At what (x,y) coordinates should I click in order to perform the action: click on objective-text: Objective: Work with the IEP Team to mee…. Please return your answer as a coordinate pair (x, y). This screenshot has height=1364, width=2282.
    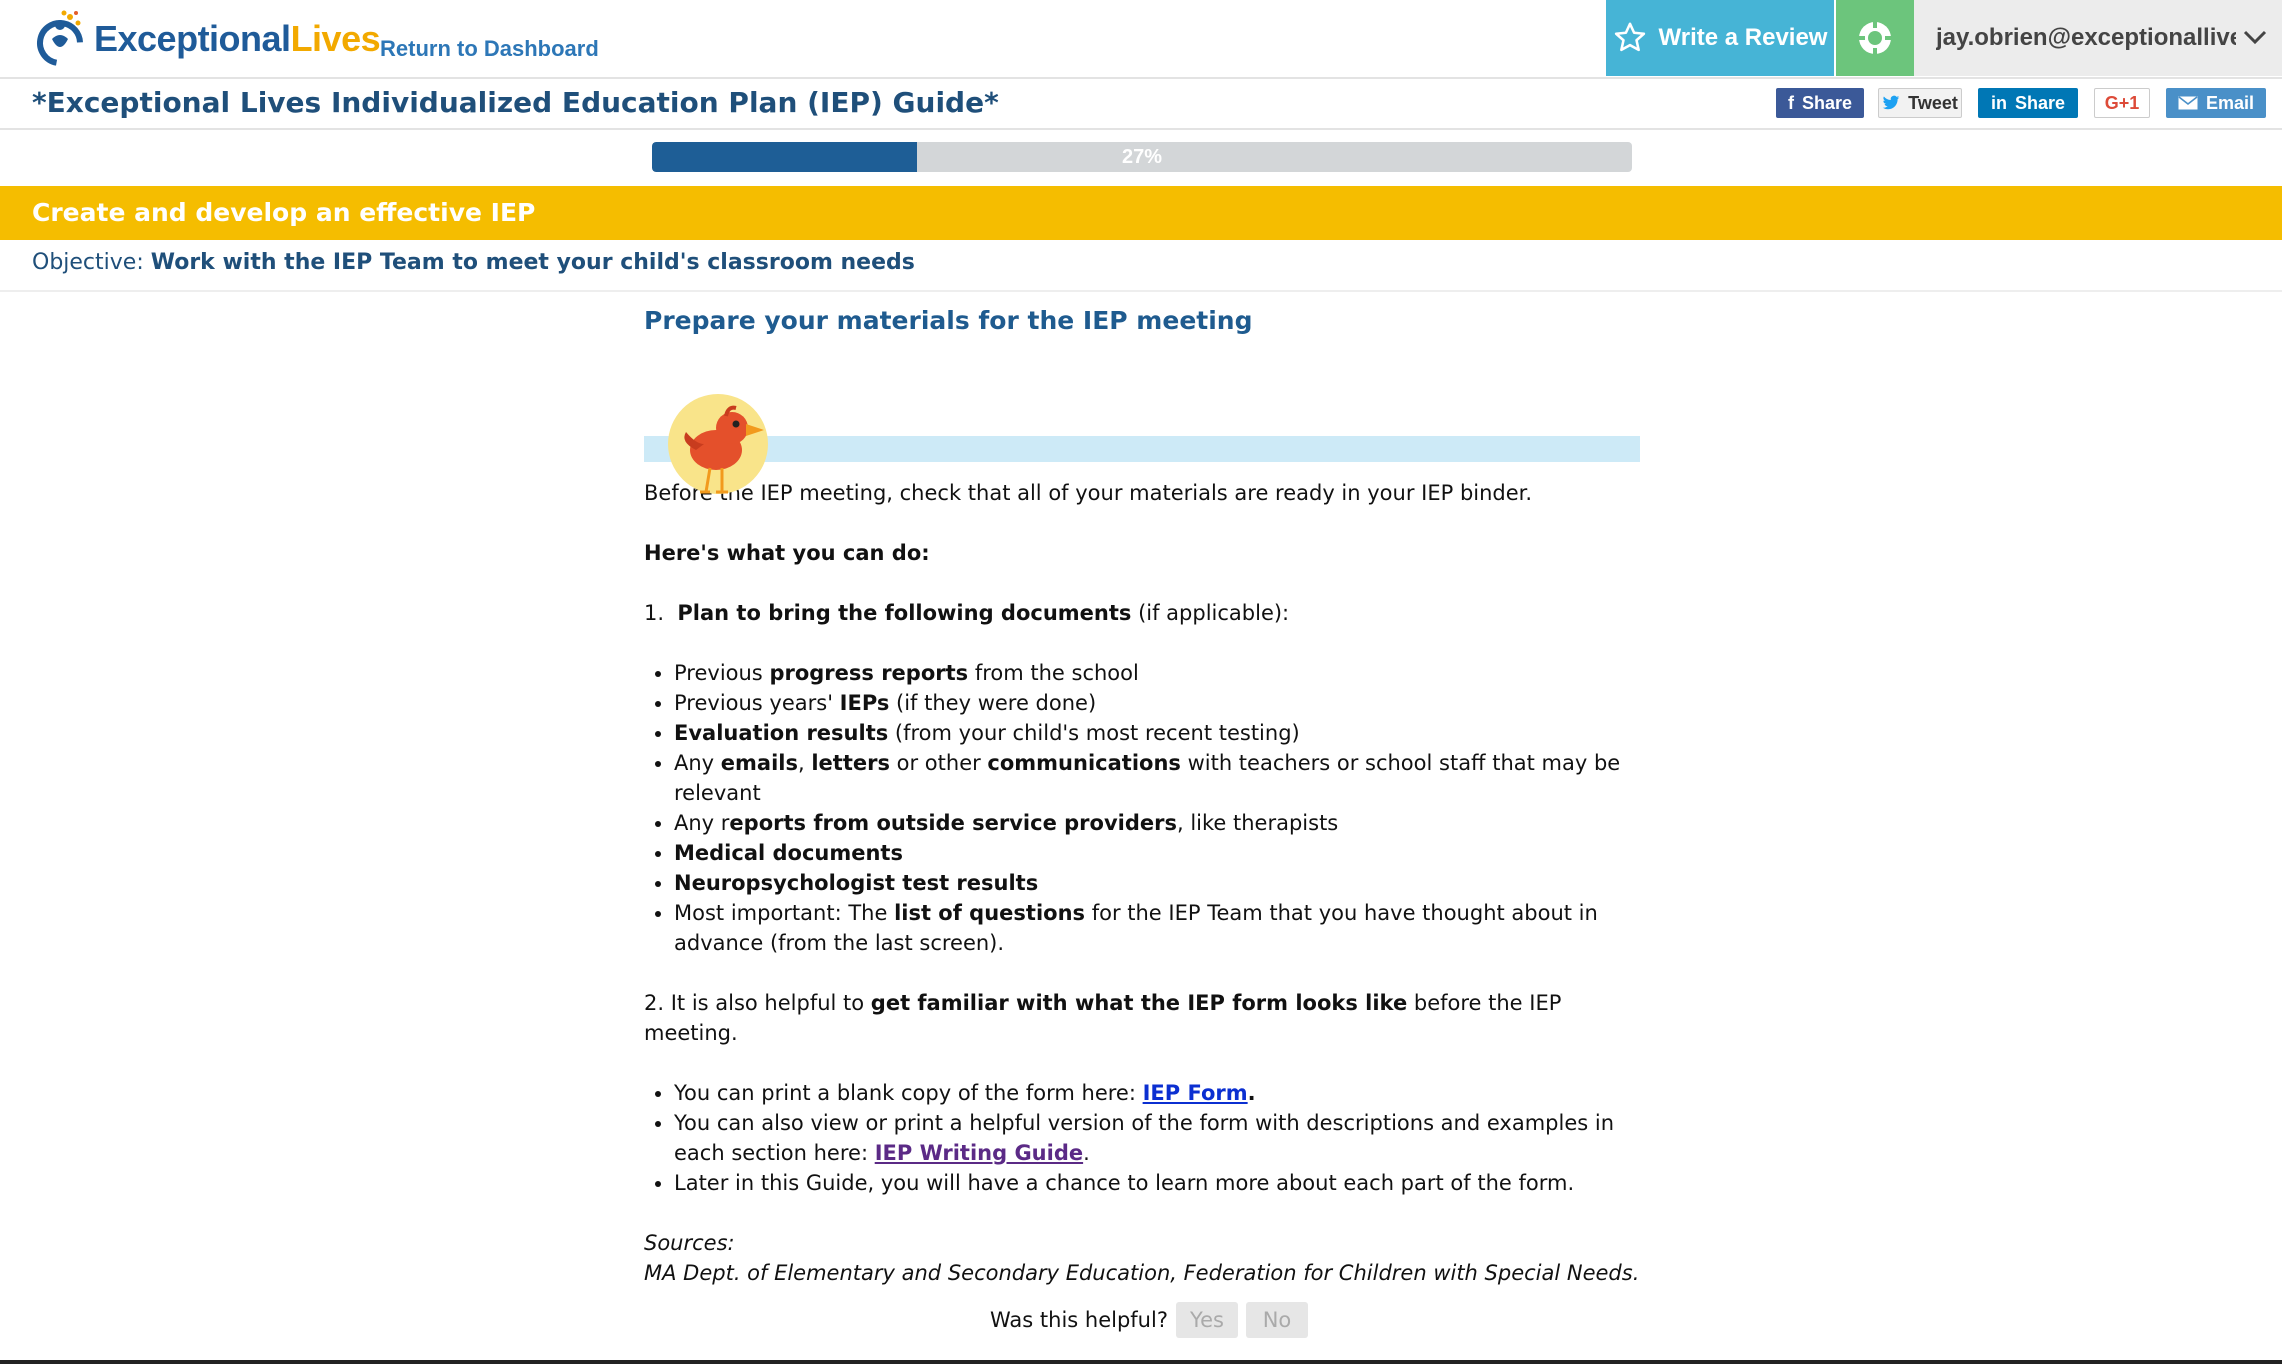
    Looking at the image, I should click on (473, 262).